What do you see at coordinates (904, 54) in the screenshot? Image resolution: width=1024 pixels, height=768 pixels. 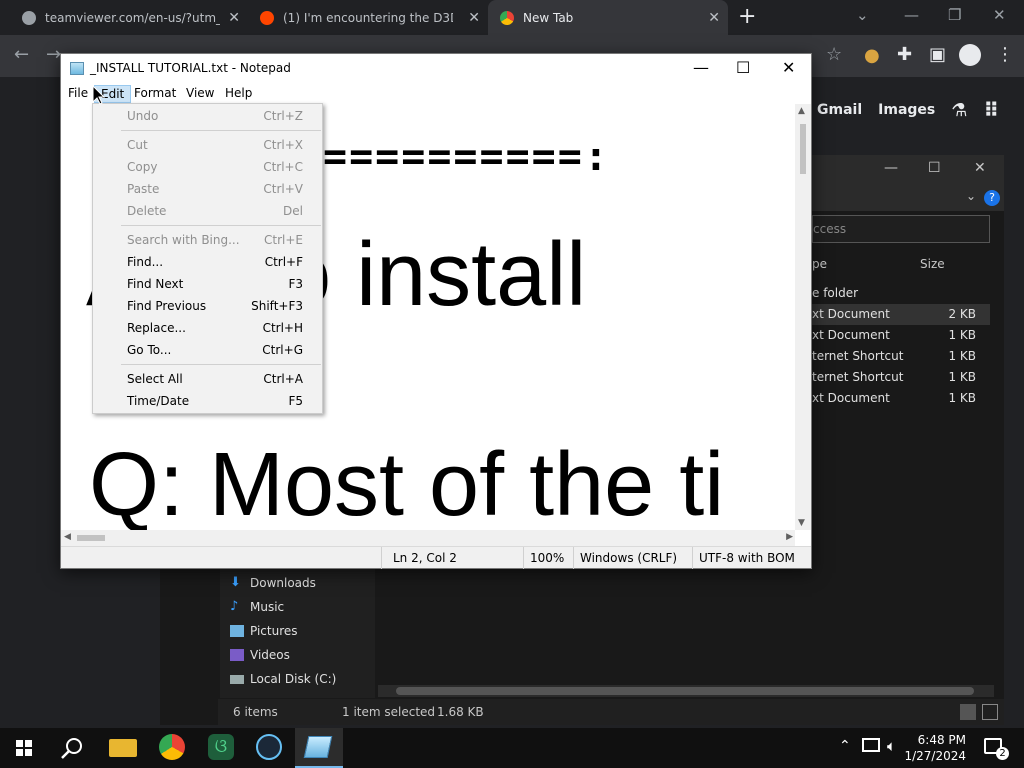 I see `extensions-icon: ✚` at bounding box center [904, 54].